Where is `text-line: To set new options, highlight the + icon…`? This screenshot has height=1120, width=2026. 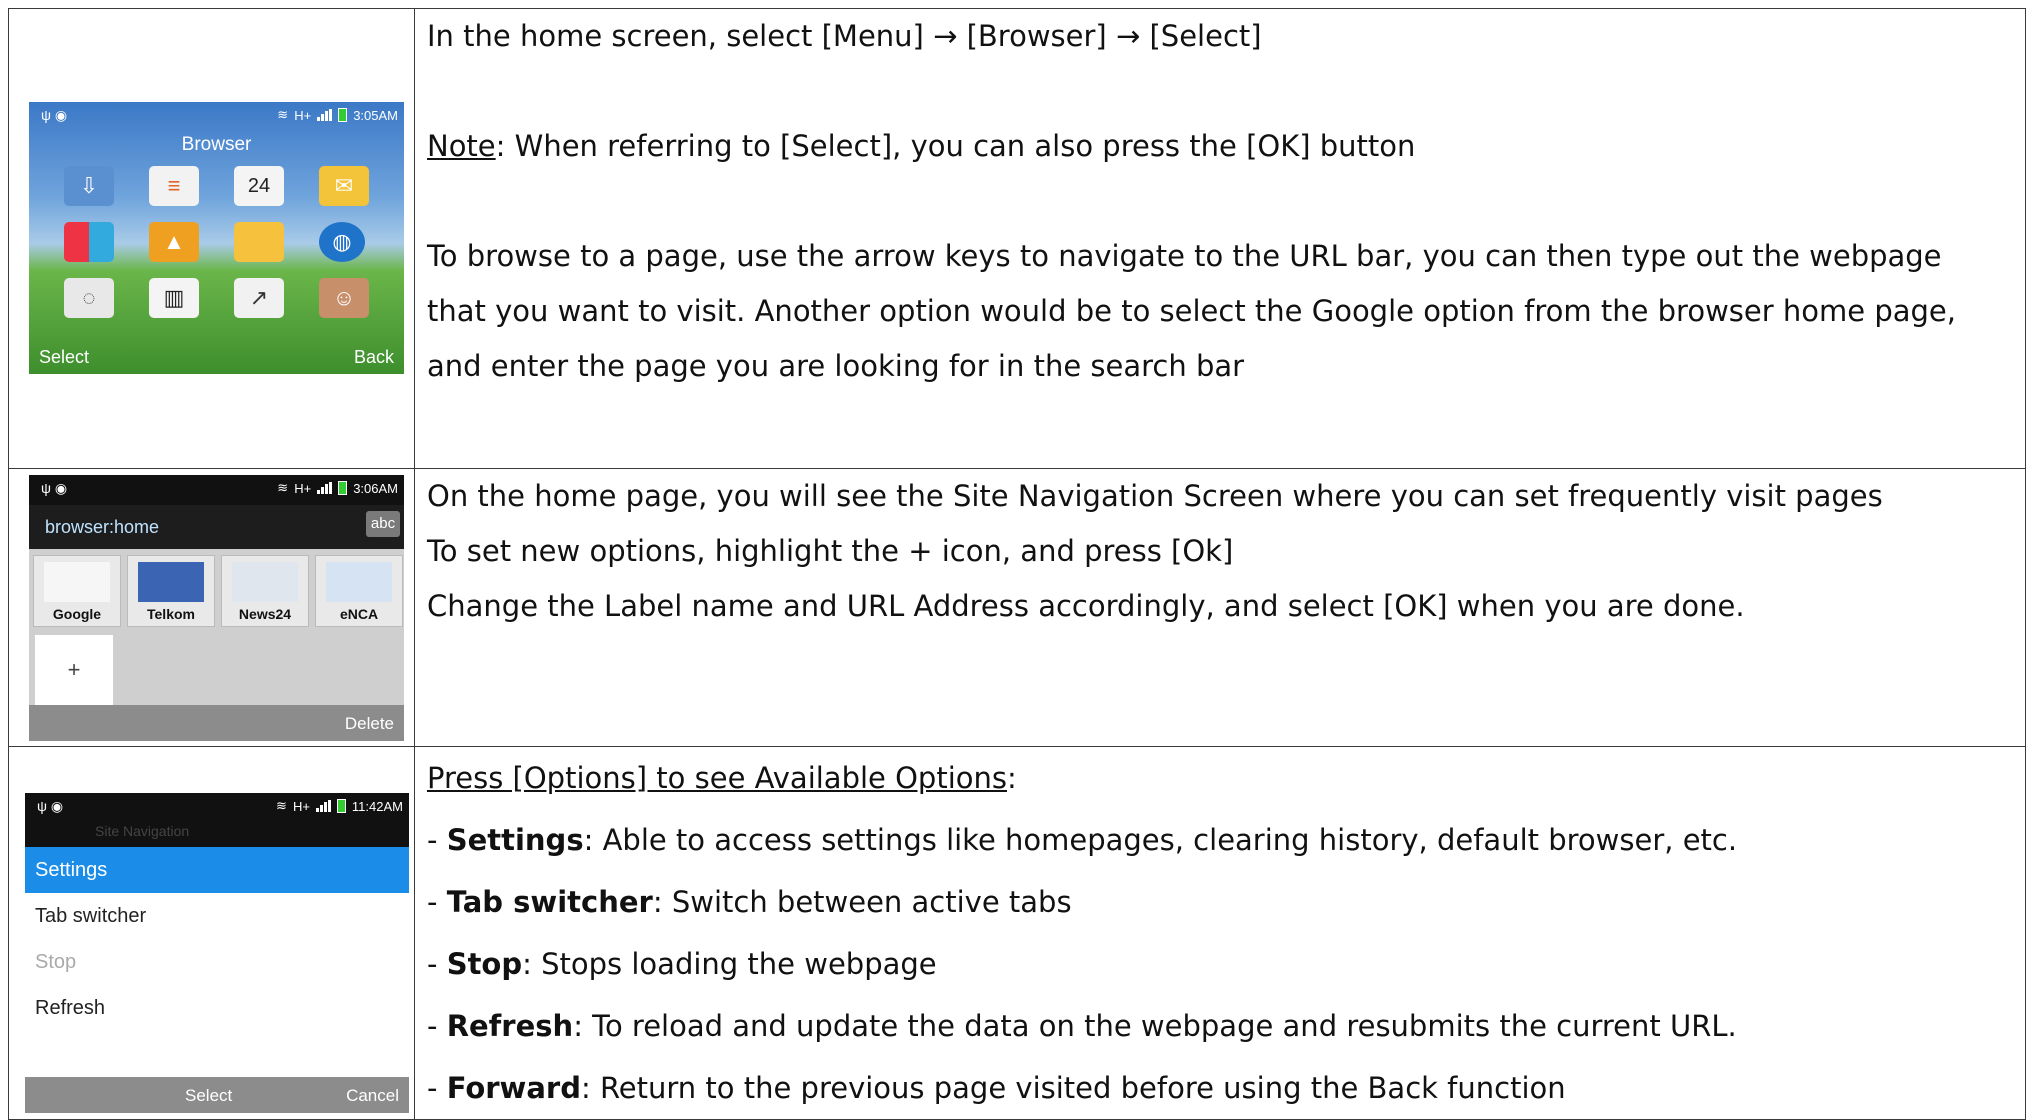
text-line: To set new options, highlight the + icon… is located at coordinates (830, 551).